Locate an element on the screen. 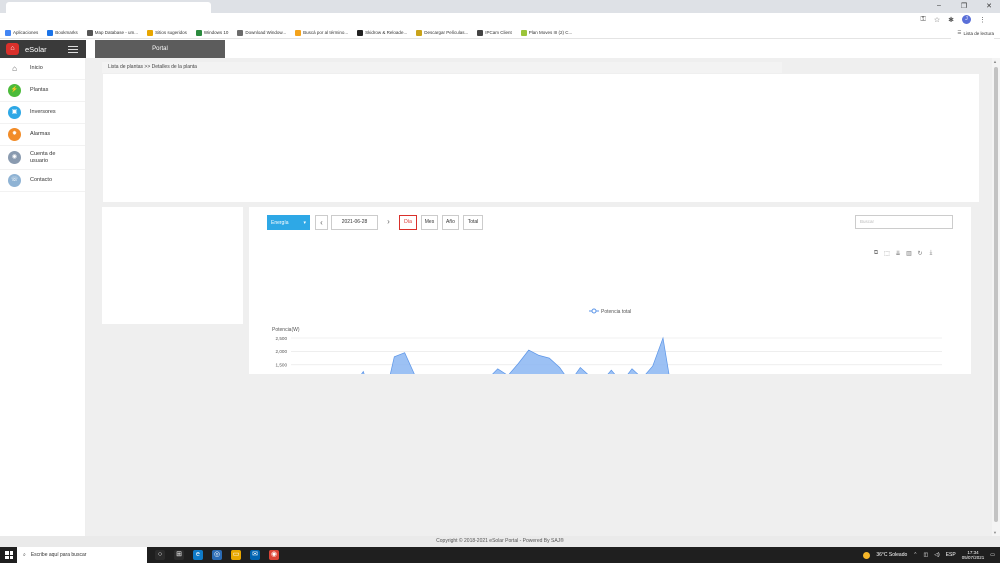 The width and height of the screenshot is (1000, 563). taskbar-app-icon: ◎ is located at coordinates (217, 555).